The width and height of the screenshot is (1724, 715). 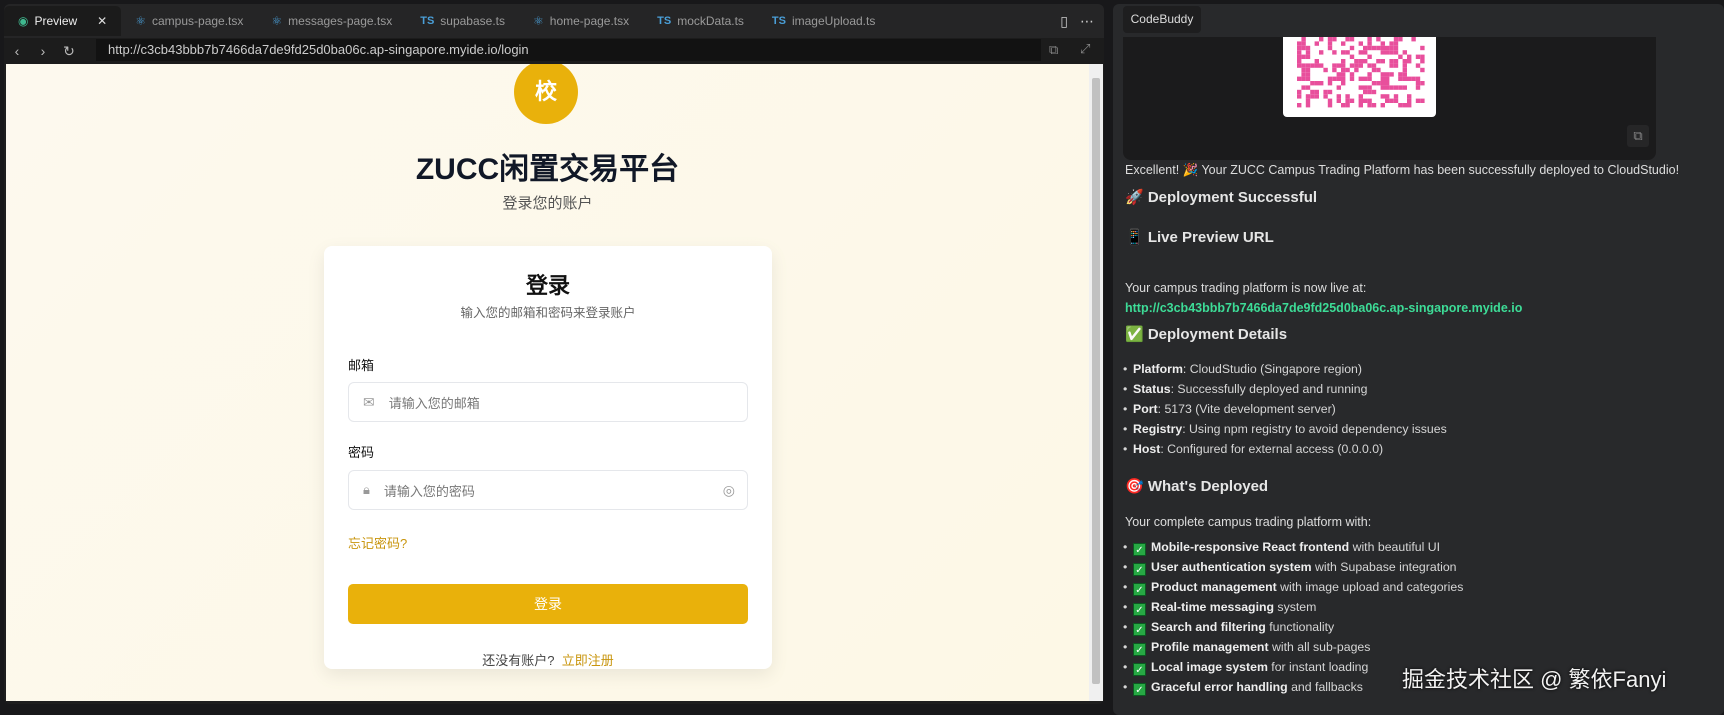 I want to click on item-key: Registry, so click(x=1158, y=429).